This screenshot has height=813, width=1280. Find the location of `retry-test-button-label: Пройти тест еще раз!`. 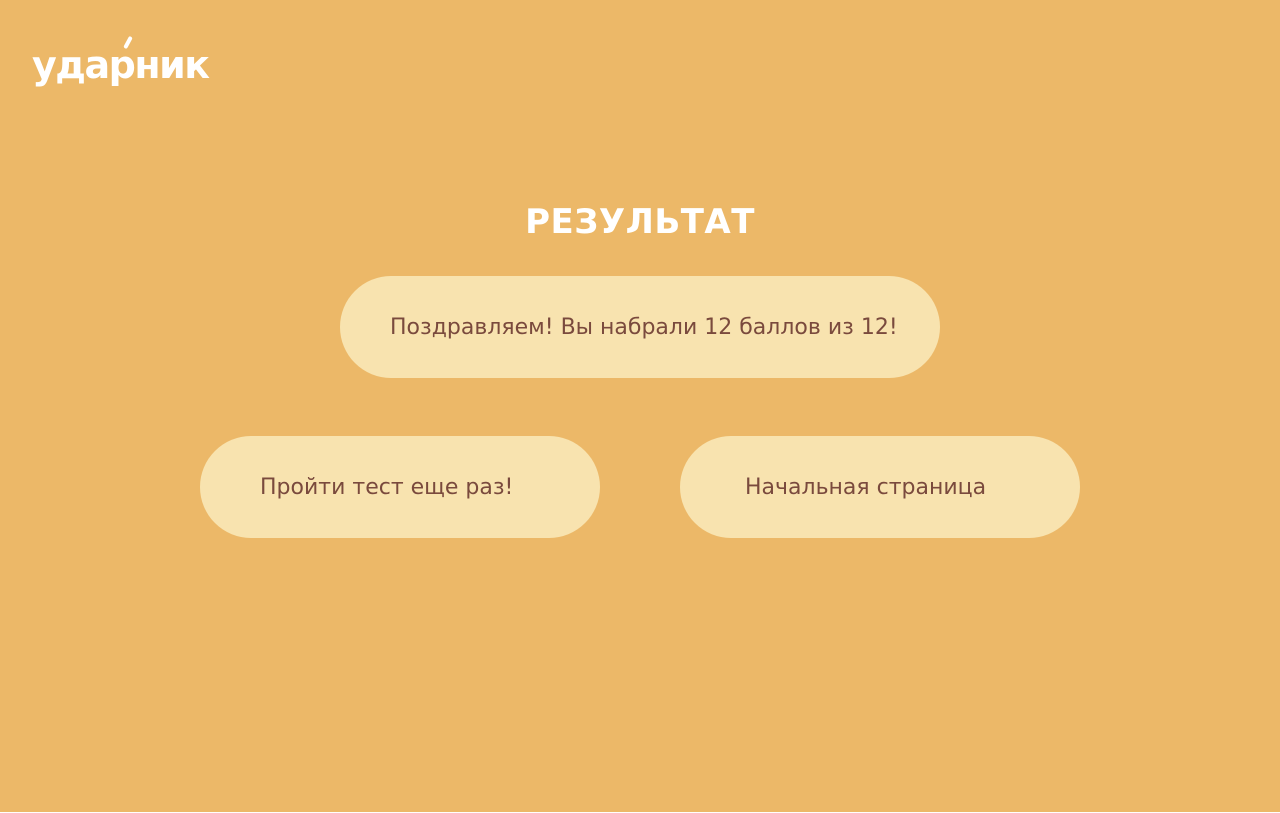

retry-test-button-label: Пройти тест еще раз! is located at coordinates (387, 487).